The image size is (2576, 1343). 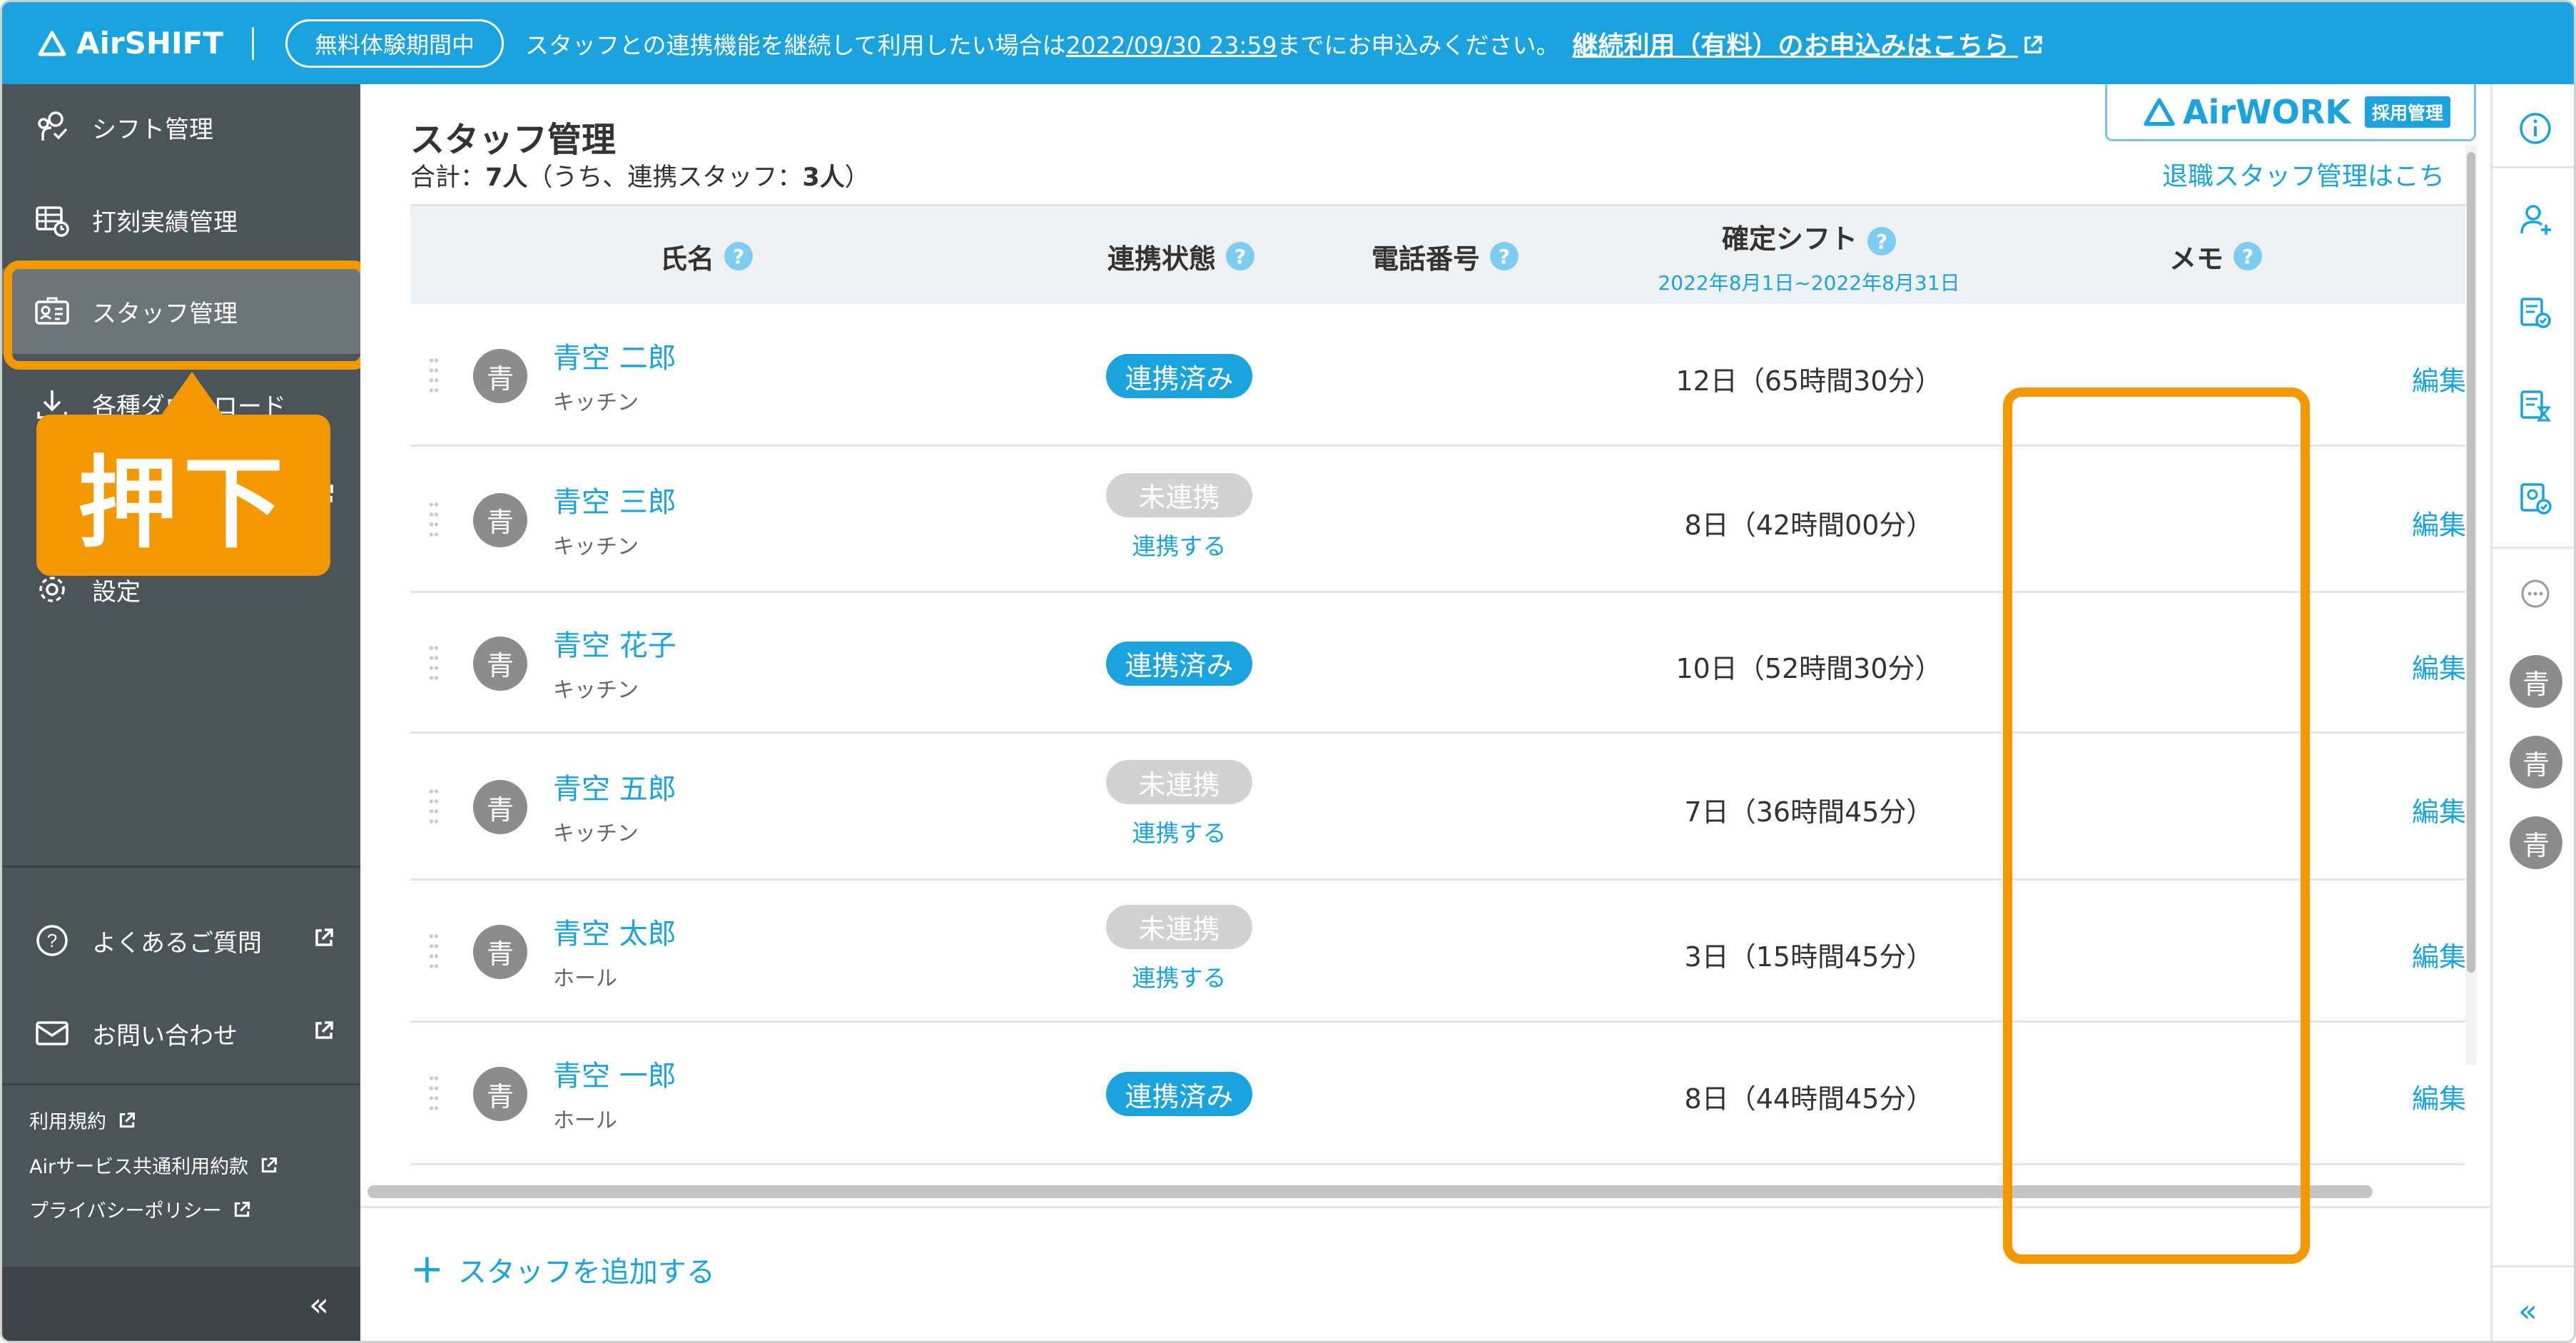 What do you see at coordinates (1809, 668) in the screenshot?
I see `confirmed-shift-value: 10日（52時間30分）` at bounding box center [1809, 668].